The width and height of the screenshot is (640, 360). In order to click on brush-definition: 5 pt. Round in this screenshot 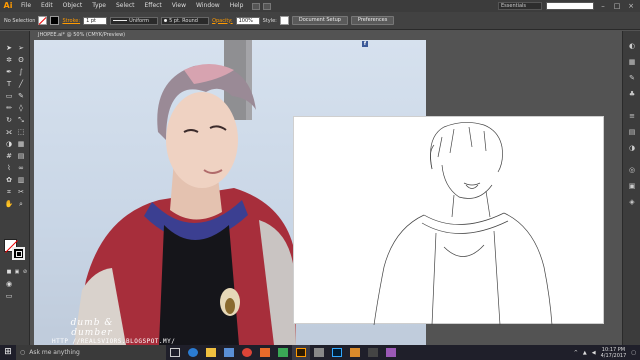, I will do `click(185, 20)`.